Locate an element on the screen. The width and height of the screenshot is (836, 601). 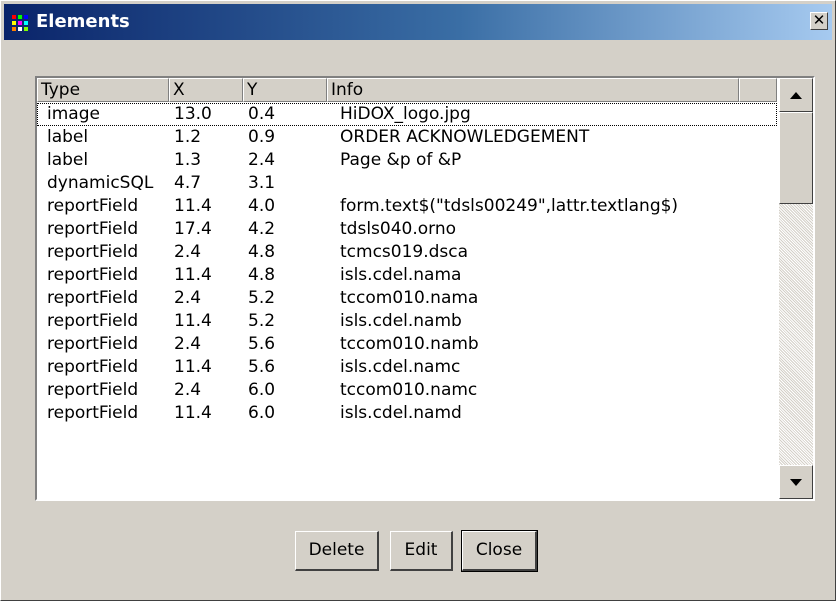
cell-type: image is located at coordinates (73, 114).